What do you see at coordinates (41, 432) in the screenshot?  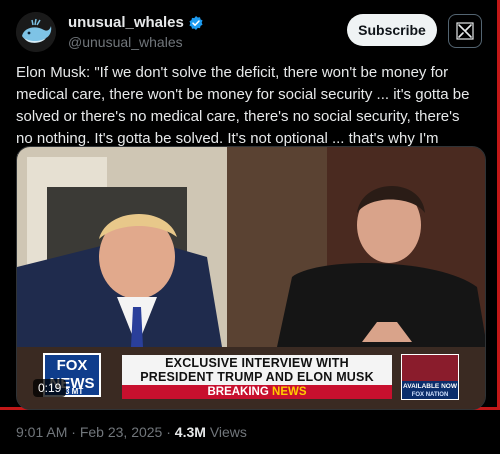 I see `tweet-time: 9:01 AM` at bounding box center [41, 432].